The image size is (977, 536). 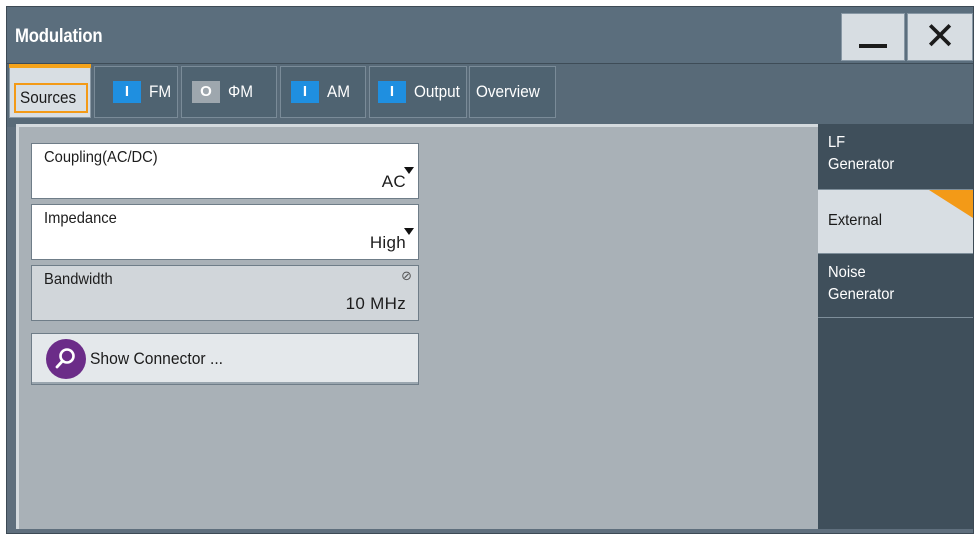 What do you see at coordinates (206, 92) in the screenshot?
I see `state-off-indicator: O` at bounding box center [206, 92].